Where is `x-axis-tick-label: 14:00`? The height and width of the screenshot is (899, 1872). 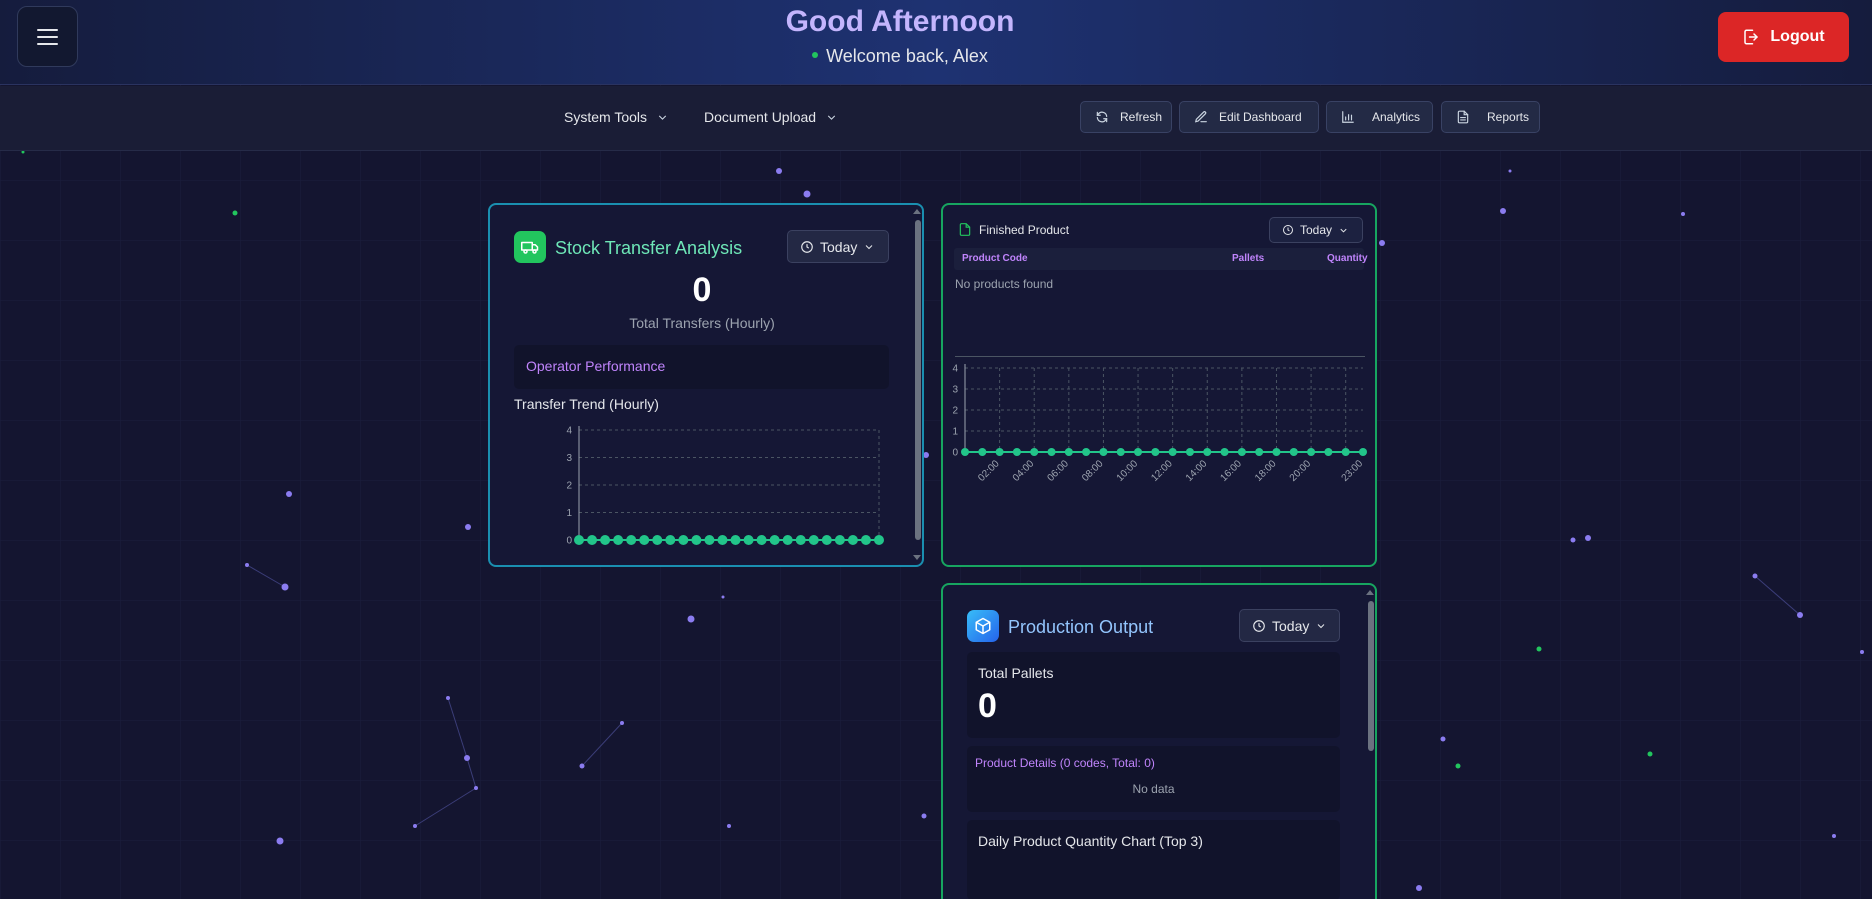
x-axis-tick-label: 14:00 is located at coordinates (1197, 471).